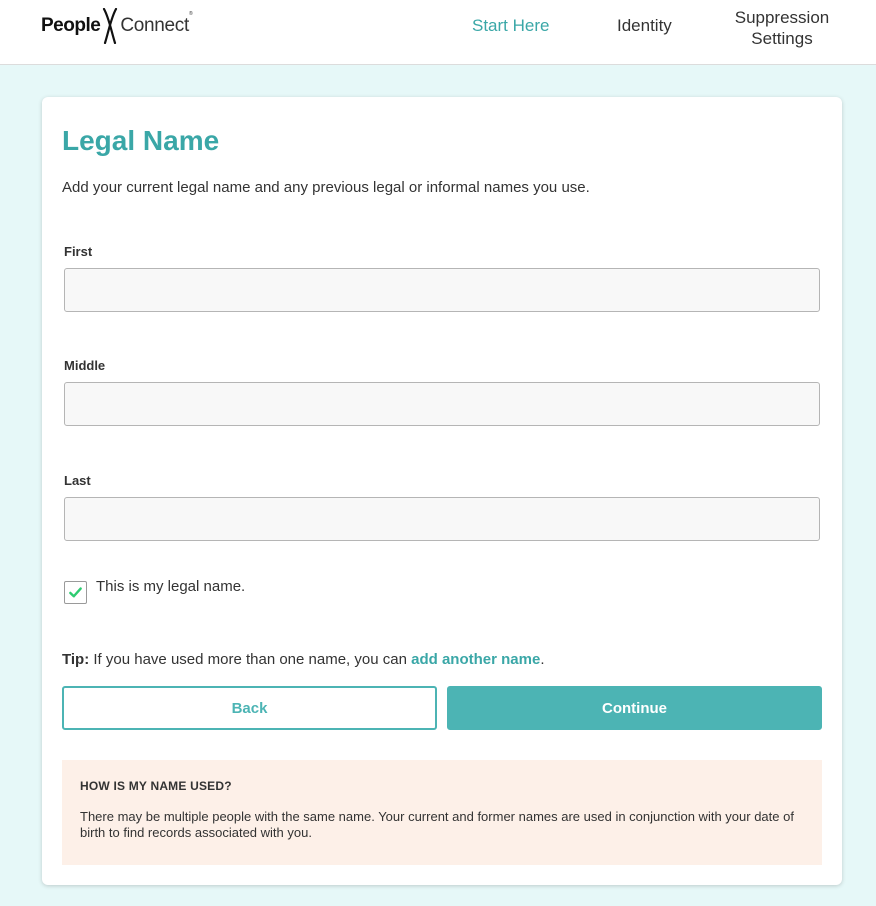  I want to click on legal-name-checkbox-label: This is my legal name., so click(170, 586).